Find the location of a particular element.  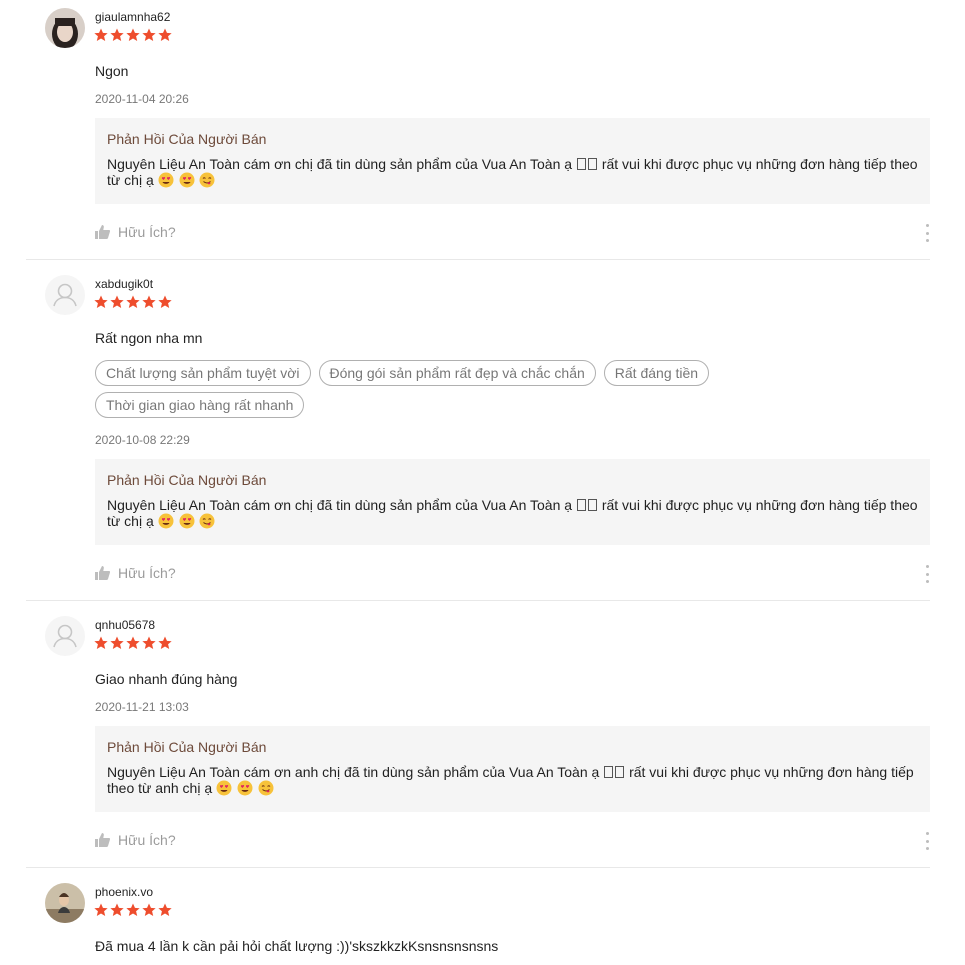

review-comment: Giao nhanh đúng hàng is located at coordinates (166, 679).